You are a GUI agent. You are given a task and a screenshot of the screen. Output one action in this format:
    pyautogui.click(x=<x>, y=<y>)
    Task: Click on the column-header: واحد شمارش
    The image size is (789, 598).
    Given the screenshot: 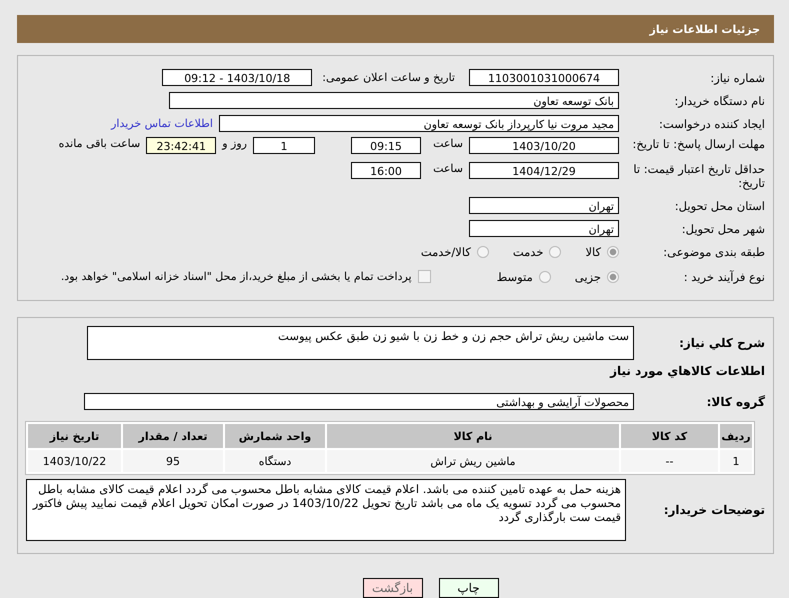 What is the action you would take?
    pyautogui.click(x=275, y=436)
    